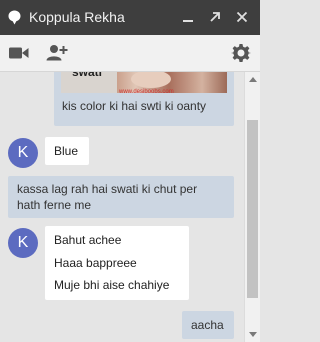 The image size is (320, 342). I want to click on scroll-up-icon, so click(253, 79).